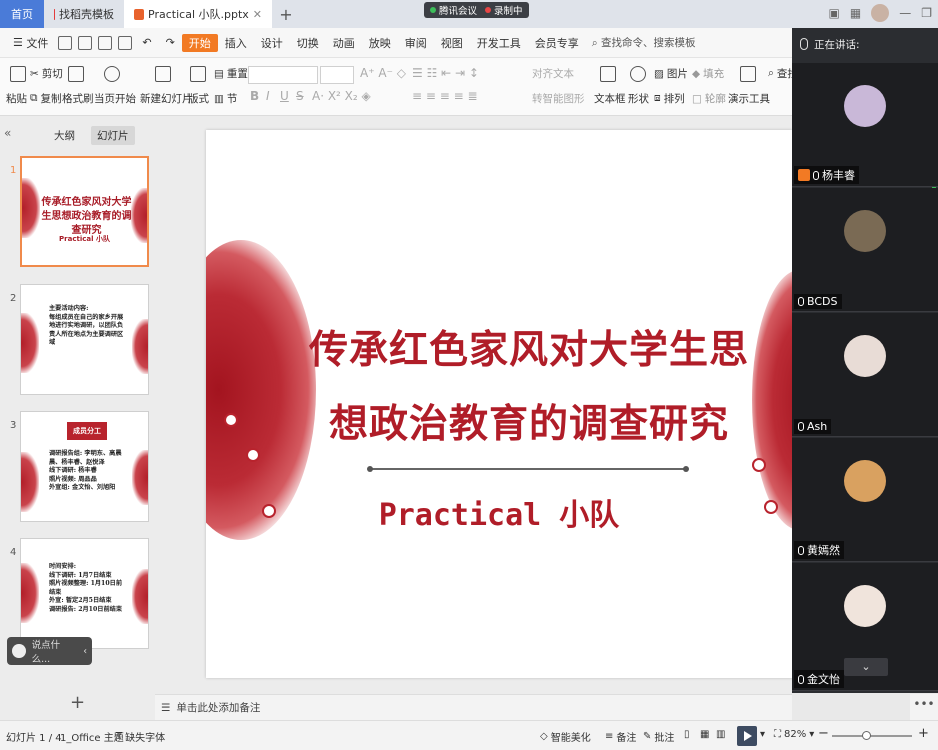 The height and width of the screenshot is (750, 938). I want to click on minimize-icon: —, so click(905, 13).